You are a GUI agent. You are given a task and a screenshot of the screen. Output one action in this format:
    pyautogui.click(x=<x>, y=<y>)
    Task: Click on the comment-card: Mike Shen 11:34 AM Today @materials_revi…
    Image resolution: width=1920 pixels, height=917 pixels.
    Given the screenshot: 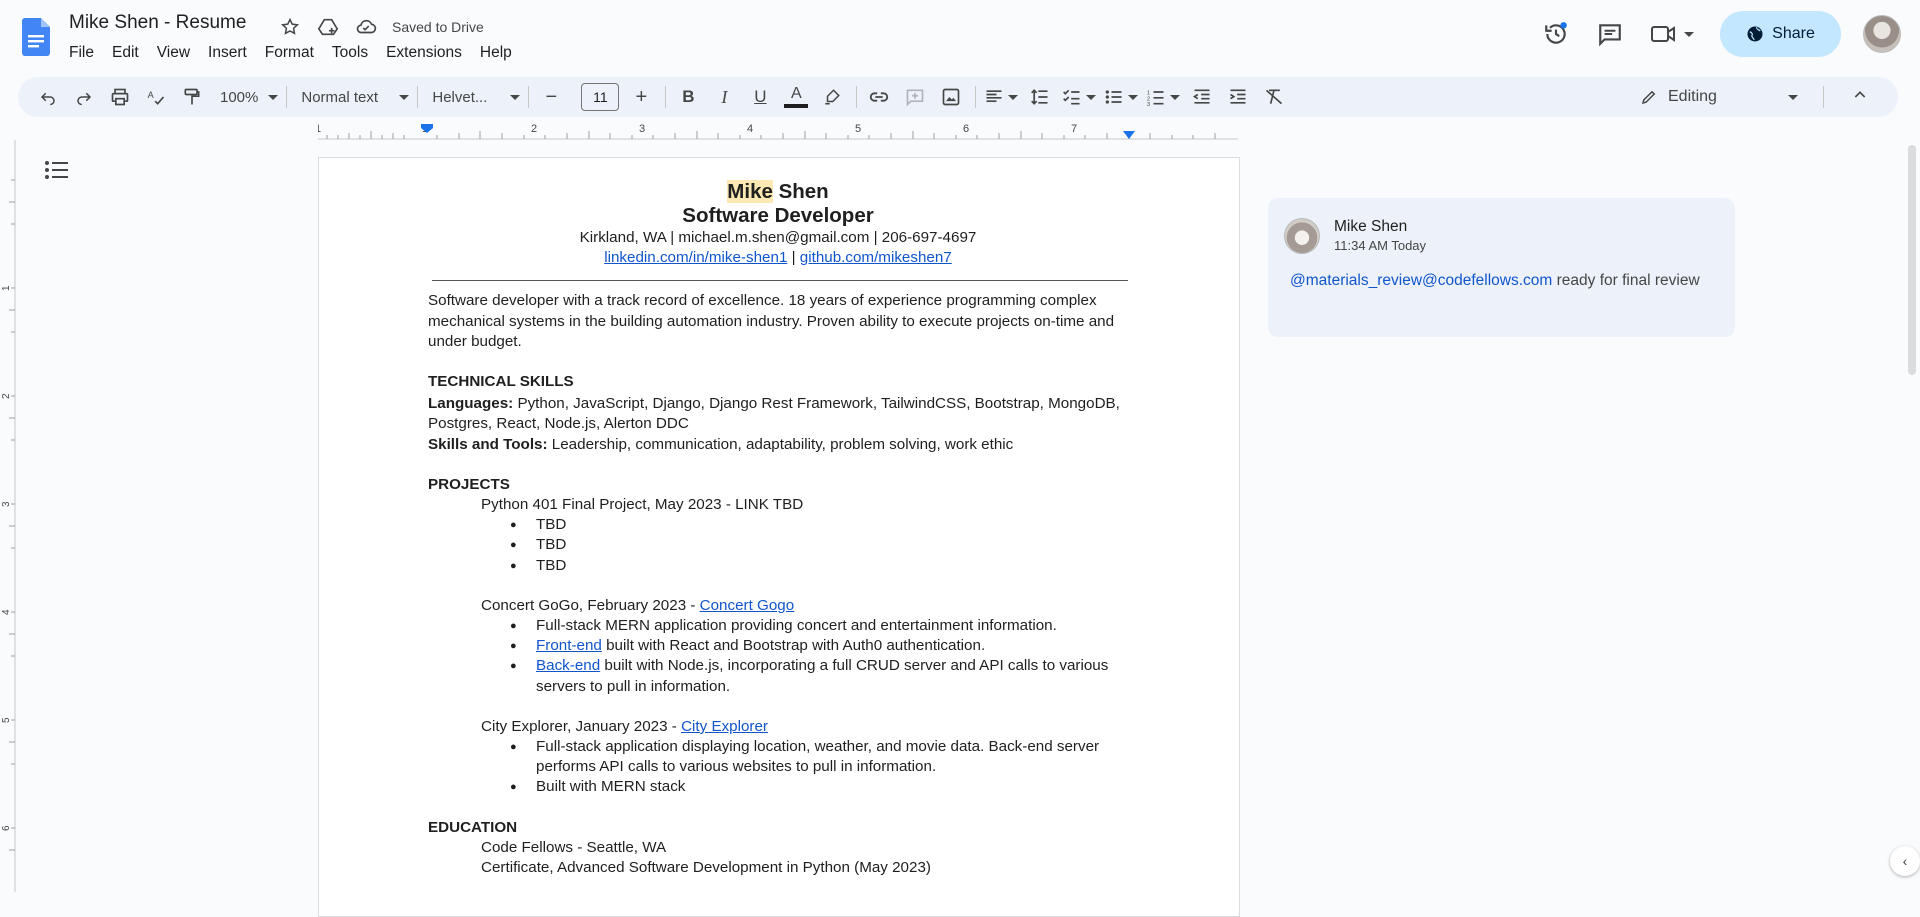 What is the action you would take?
    pyautogui.click(x=1501, y=267)
    